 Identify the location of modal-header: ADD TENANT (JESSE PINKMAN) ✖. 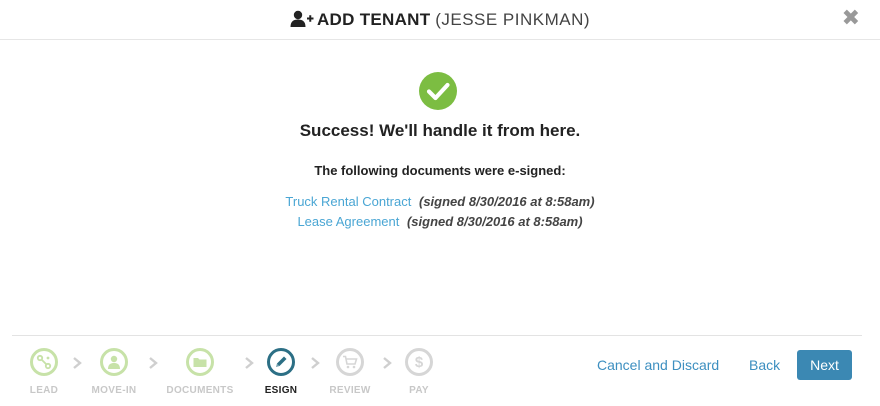
(440, 20).